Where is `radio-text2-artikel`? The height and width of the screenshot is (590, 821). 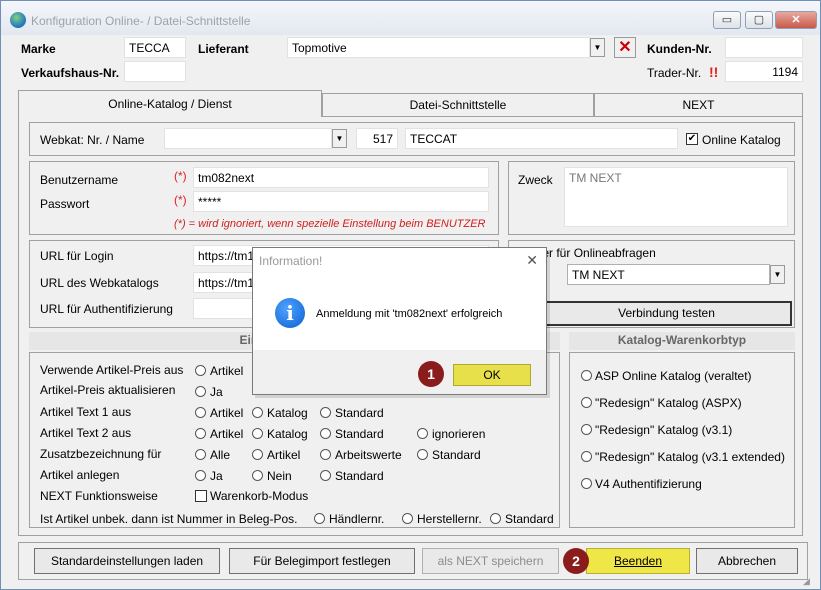 radio-text2-artikel is located at coordinates (200, 433).